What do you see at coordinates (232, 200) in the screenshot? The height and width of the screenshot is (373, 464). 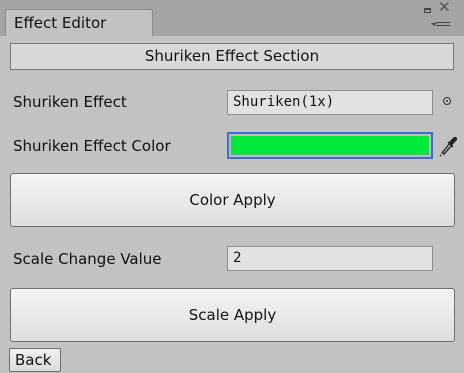 I see `color-apply-button: Color Apply` at bounding box center [232, 200].